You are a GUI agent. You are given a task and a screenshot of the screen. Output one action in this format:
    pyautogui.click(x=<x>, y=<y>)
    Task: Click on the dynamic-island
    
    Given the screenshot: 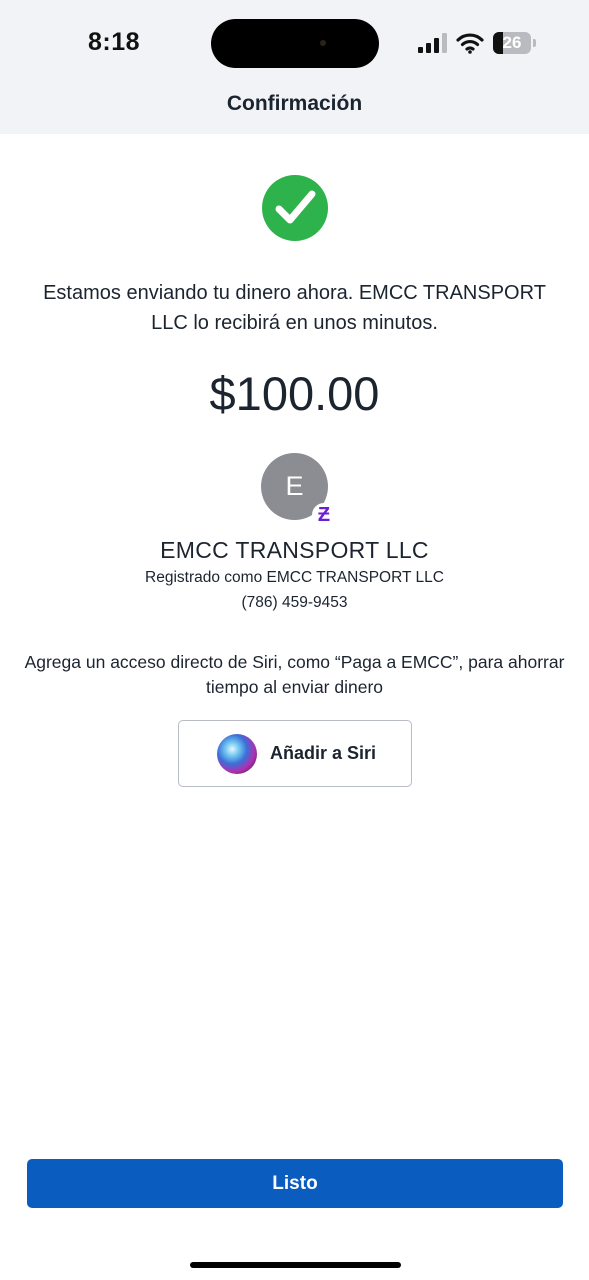 What is the action you would take?
    pyautogui.click(x=295, y=43)
    